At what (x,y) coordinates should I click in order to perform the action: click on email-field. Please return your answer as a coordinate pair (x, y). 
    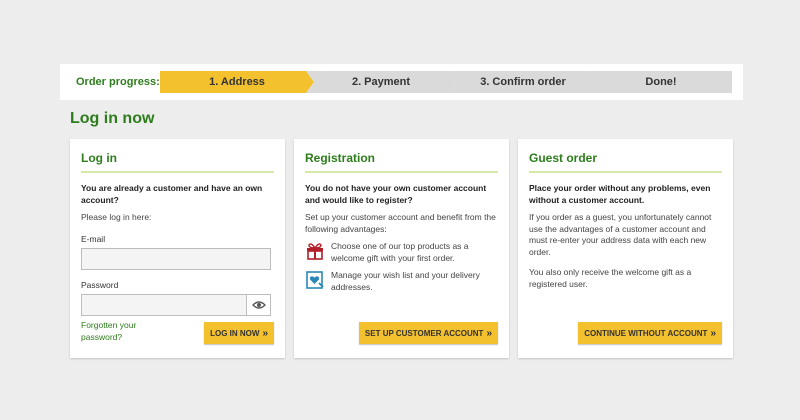
    Looking at the image, I should click on (176, 258).